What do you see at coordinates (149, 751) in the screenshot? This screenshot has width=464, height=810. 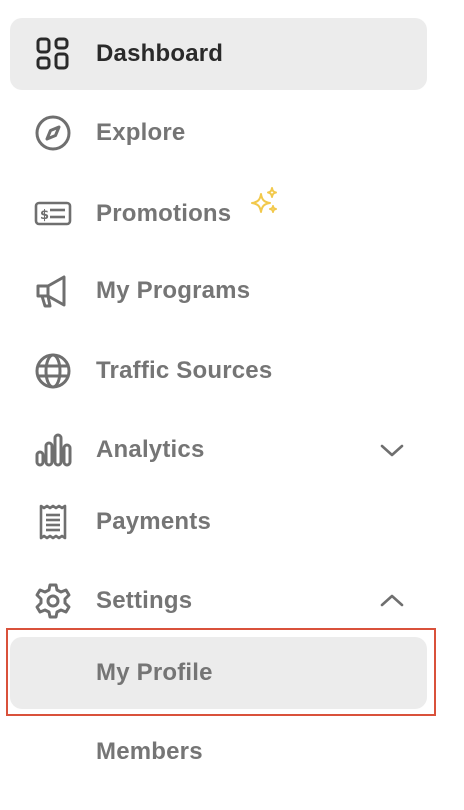 I see `sidebar-subitem-label: Members` at bounding box center [149, 751].